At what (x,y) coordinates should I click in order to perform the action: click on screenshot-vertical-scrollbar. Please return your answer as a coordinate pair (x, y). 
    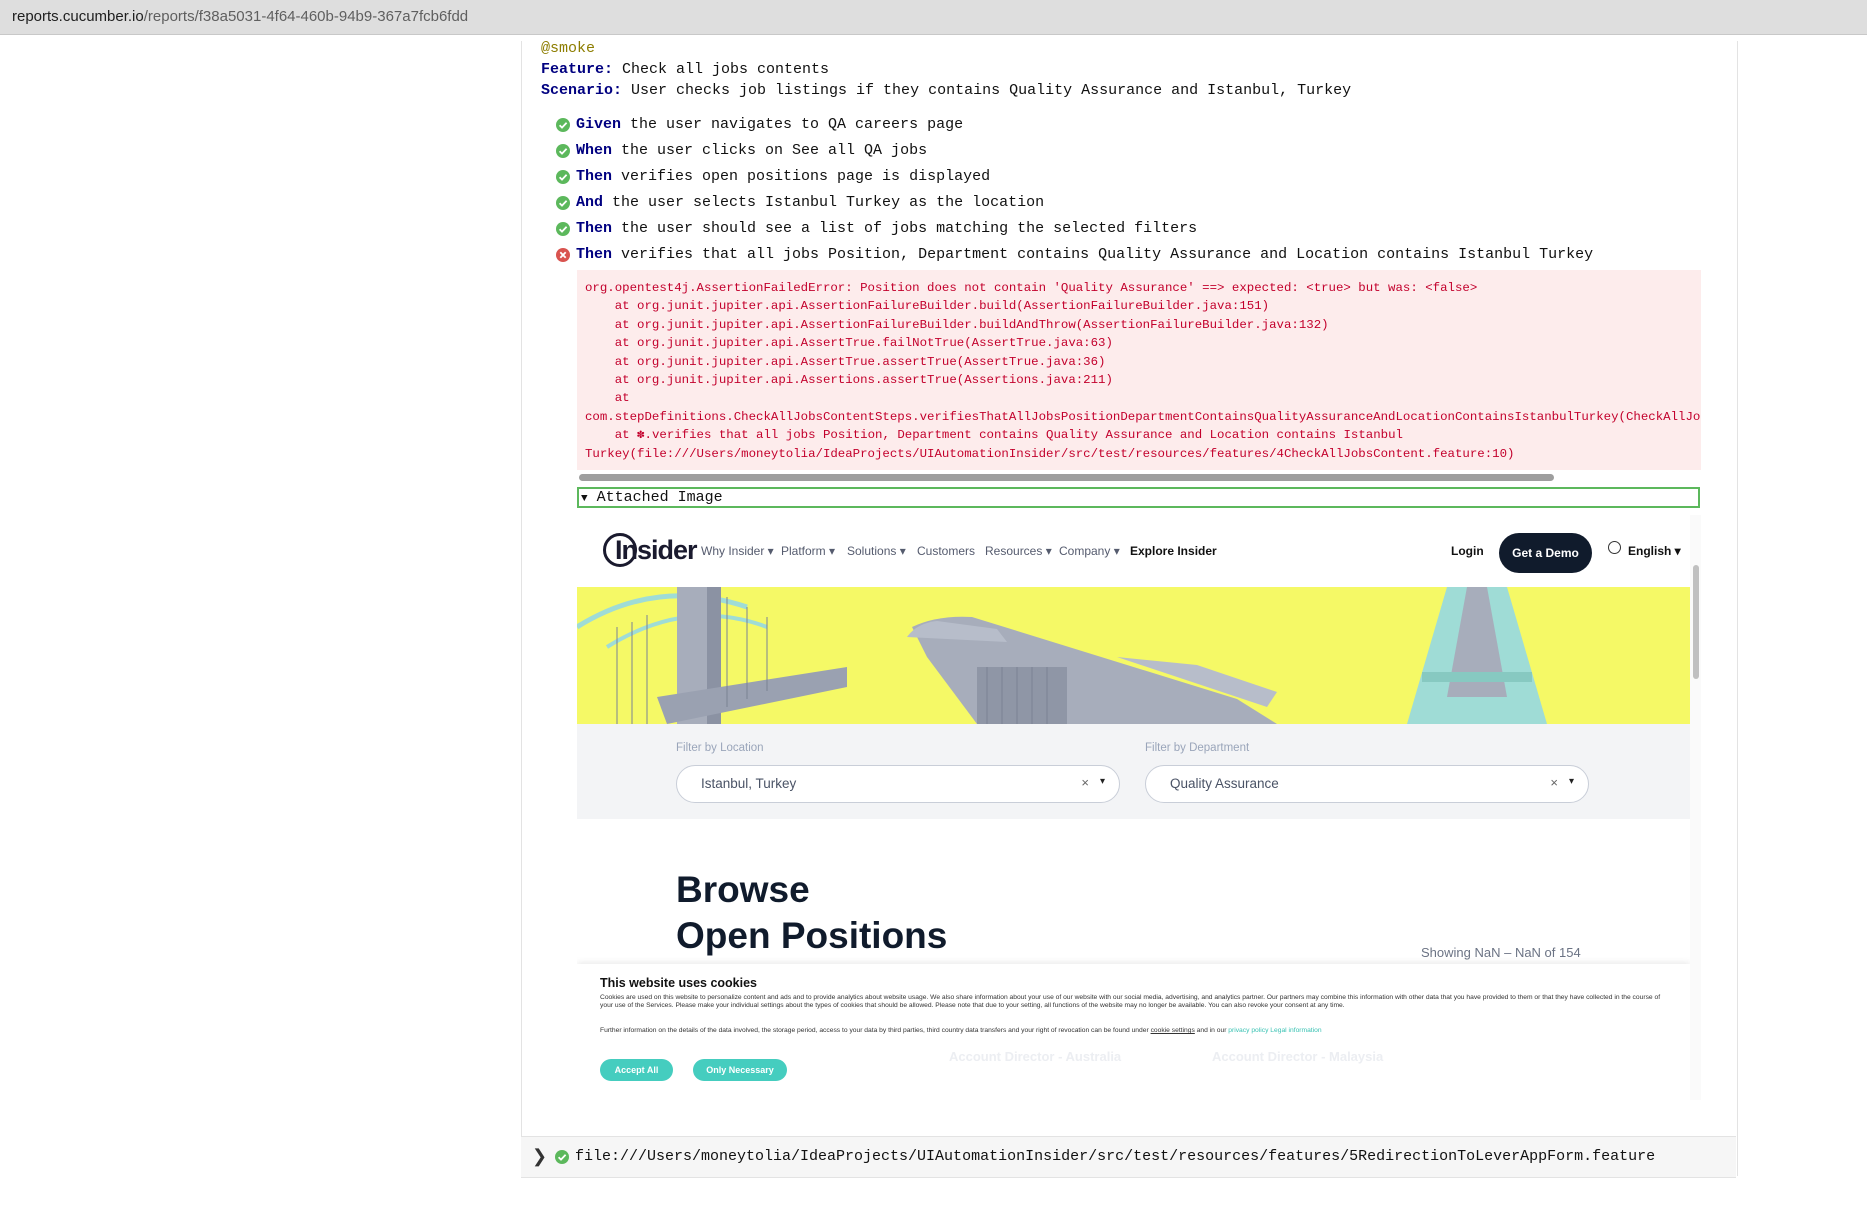
    Looking at the image, I should click on (1695, 807).